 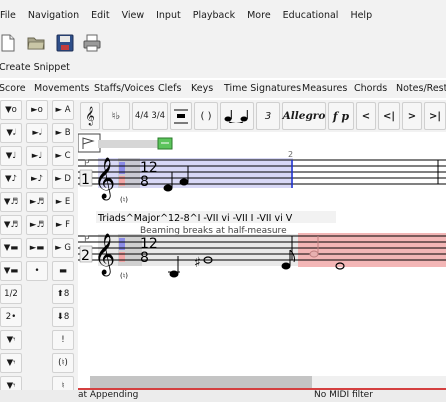 What do you see at coordinates (11, 110) in the screenshot?
I see `grid-col1-row1: ▼o` at bounding box center [11, 110].